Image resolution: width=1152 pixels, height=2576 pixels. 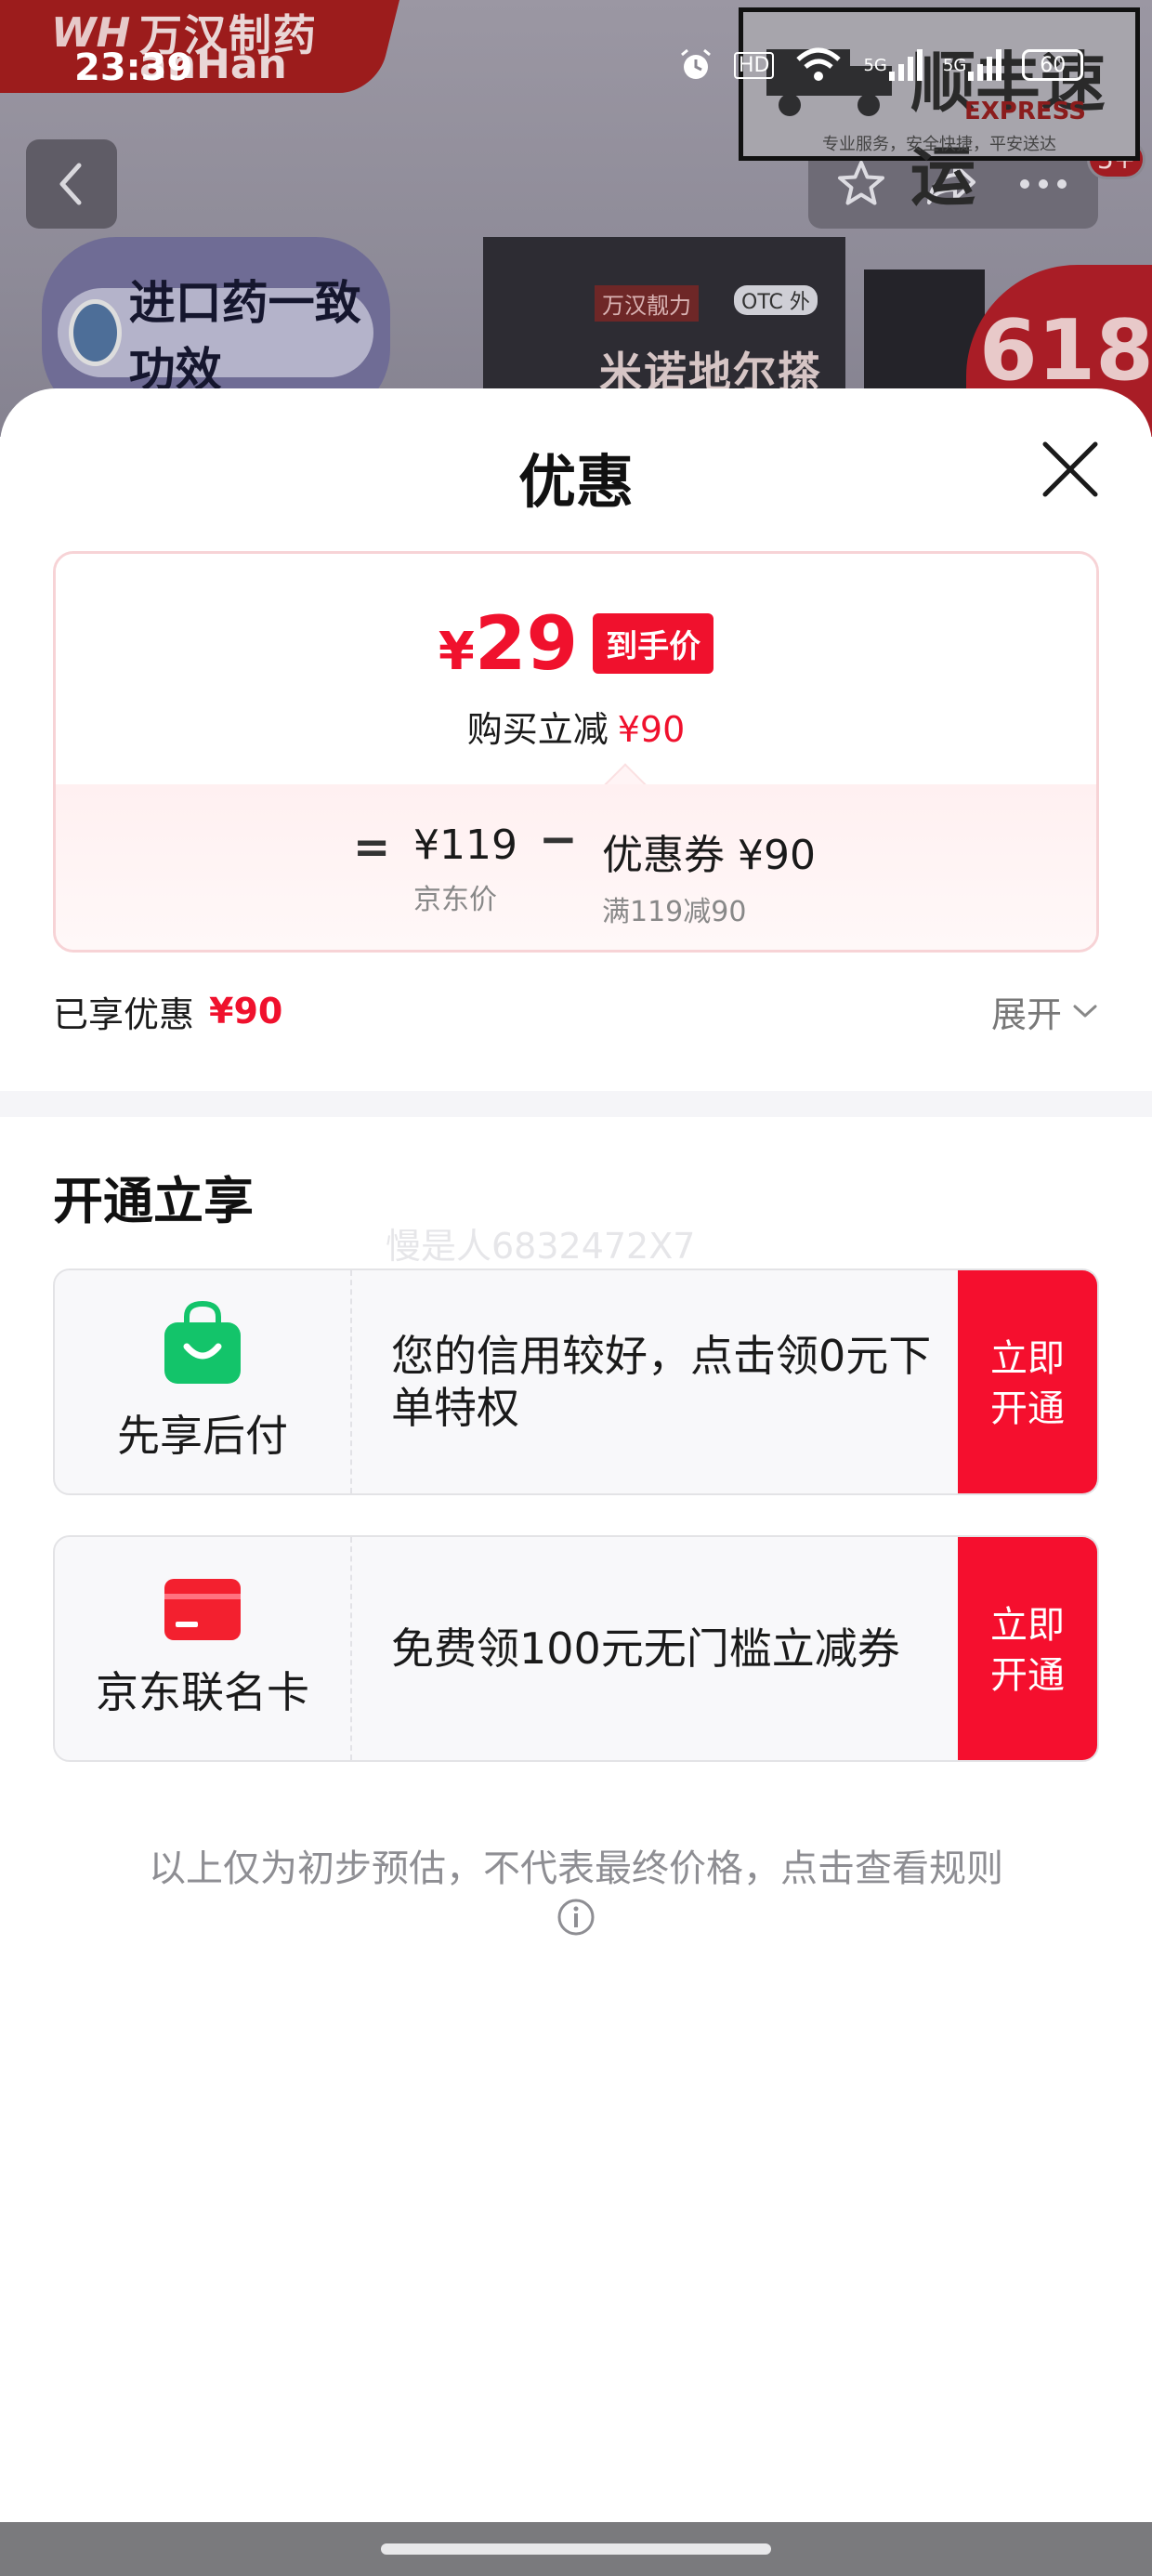 I want to click on hero-pill: 进口药一致功效, so click(x=215, y=336).